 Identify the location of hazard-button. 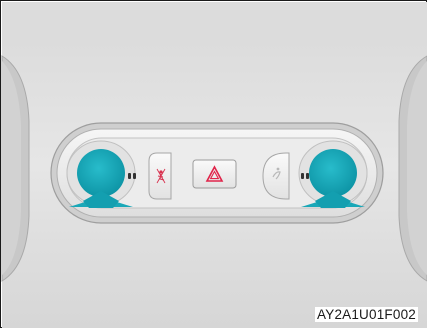
(214, 174).